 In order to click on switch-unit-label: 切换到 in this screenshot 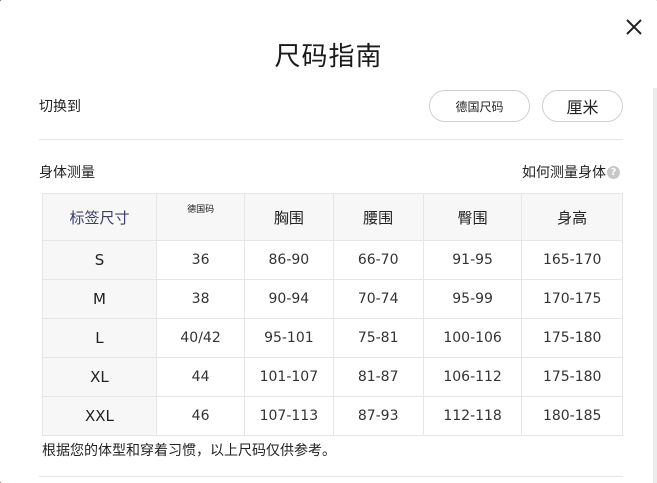, I will do `click(60, 107)`.